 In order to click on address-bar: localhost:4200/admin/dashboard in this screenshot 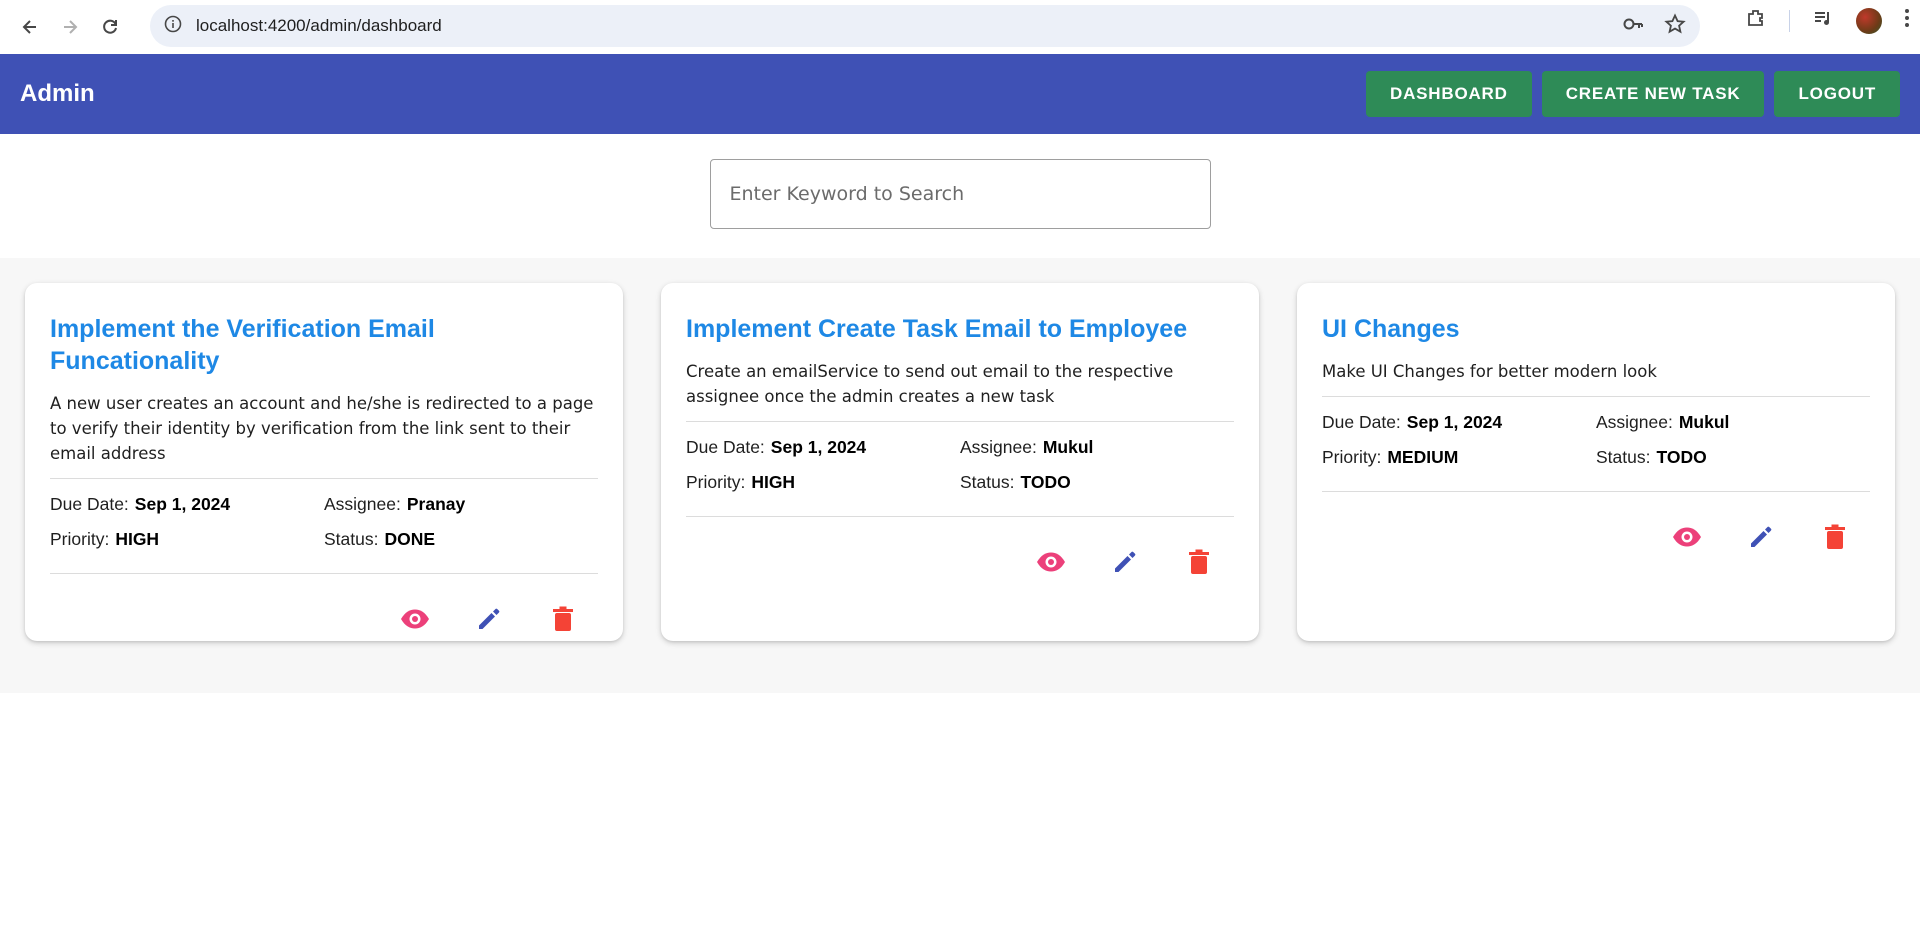, I will do `click(925, 26)`.